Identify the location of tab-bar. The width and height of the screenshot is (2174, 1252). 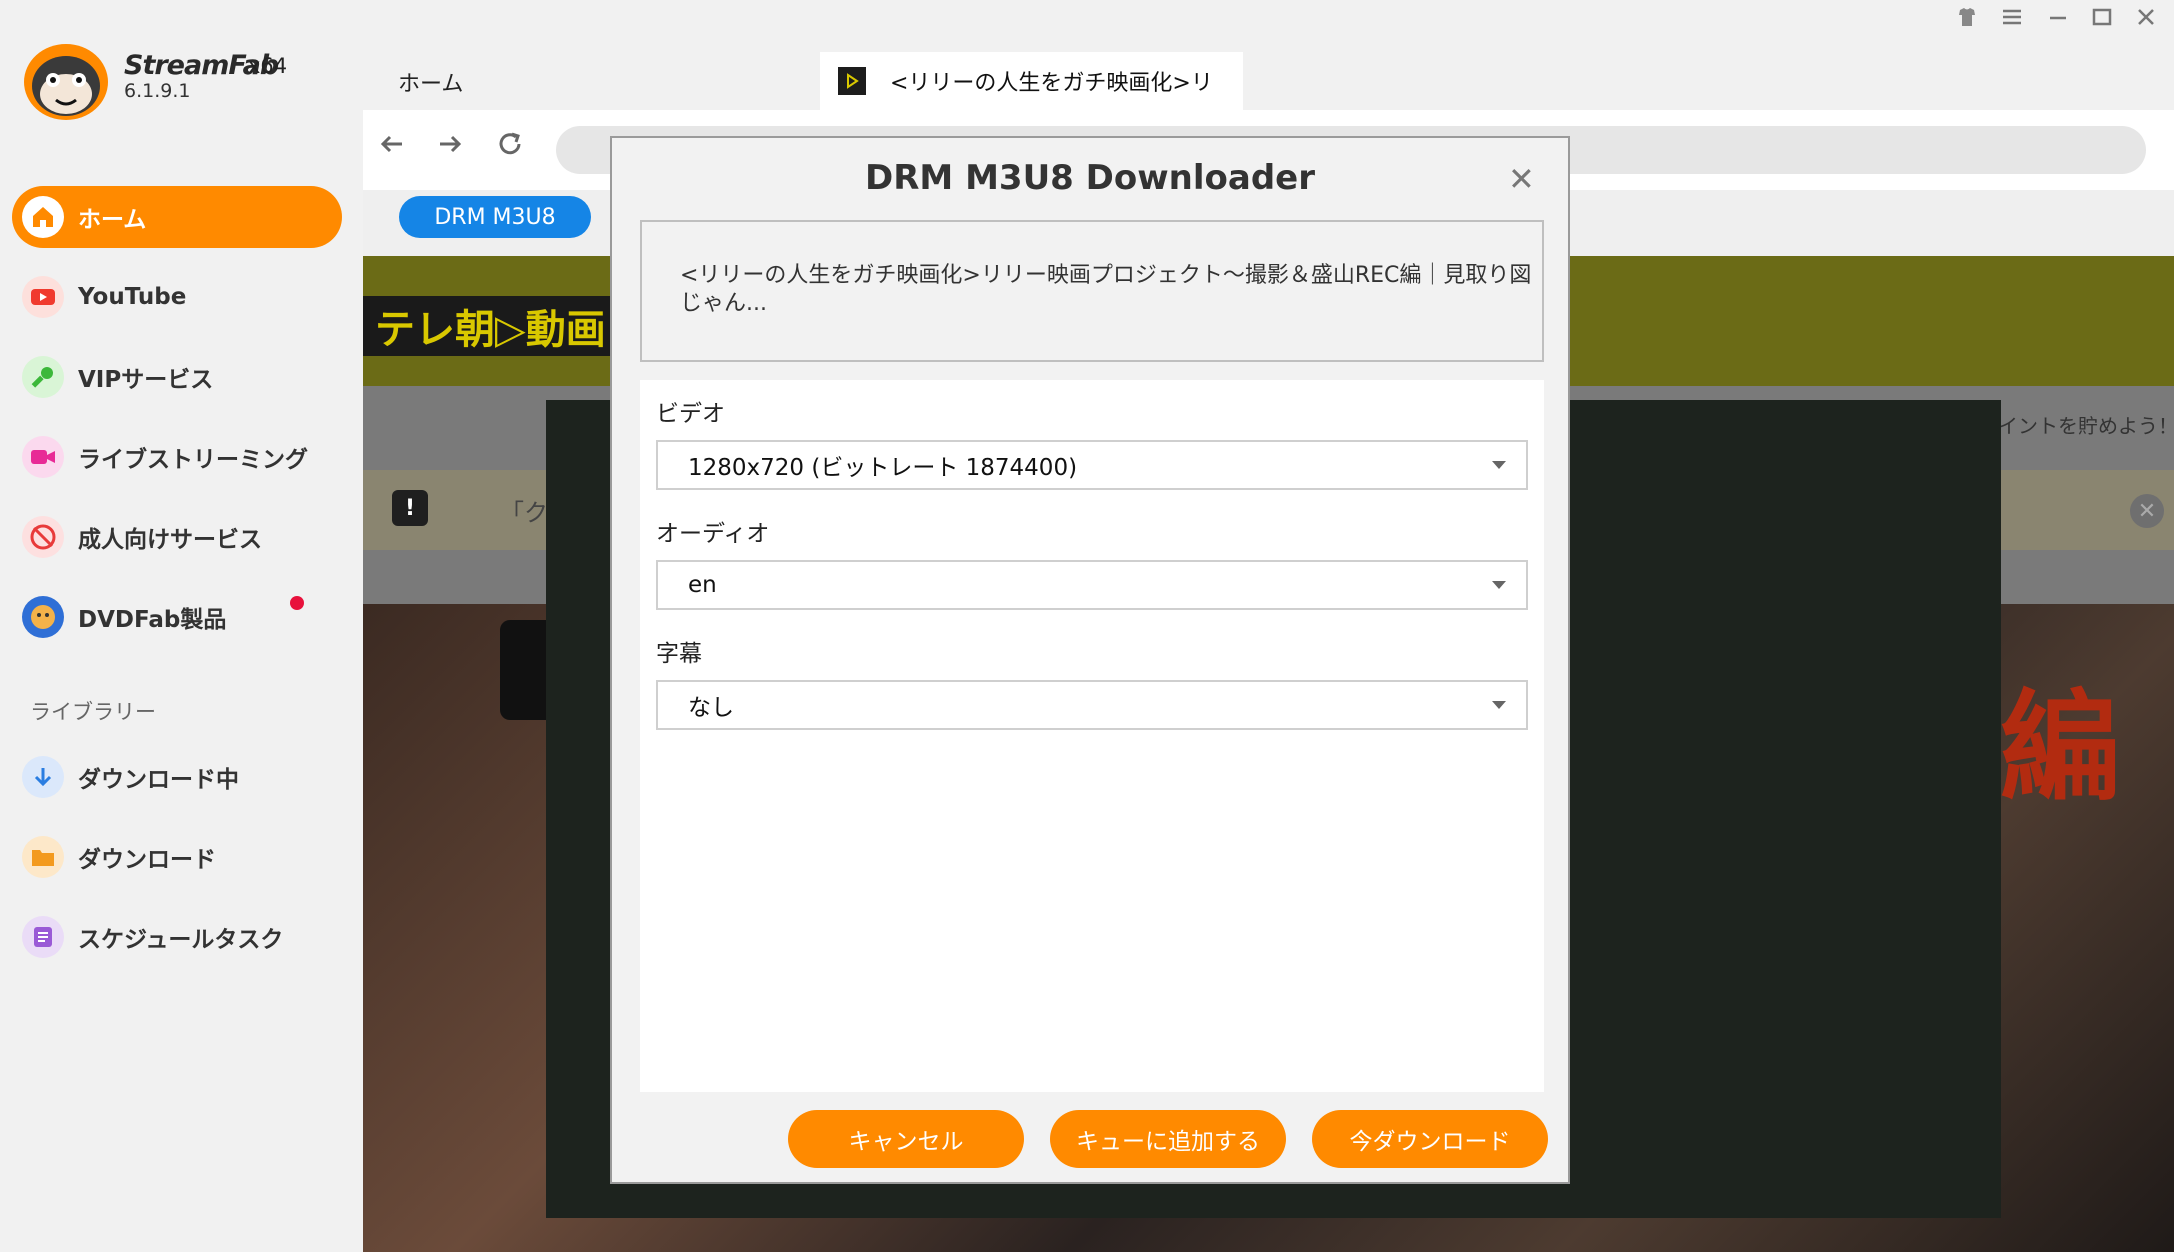
(1268, 55).